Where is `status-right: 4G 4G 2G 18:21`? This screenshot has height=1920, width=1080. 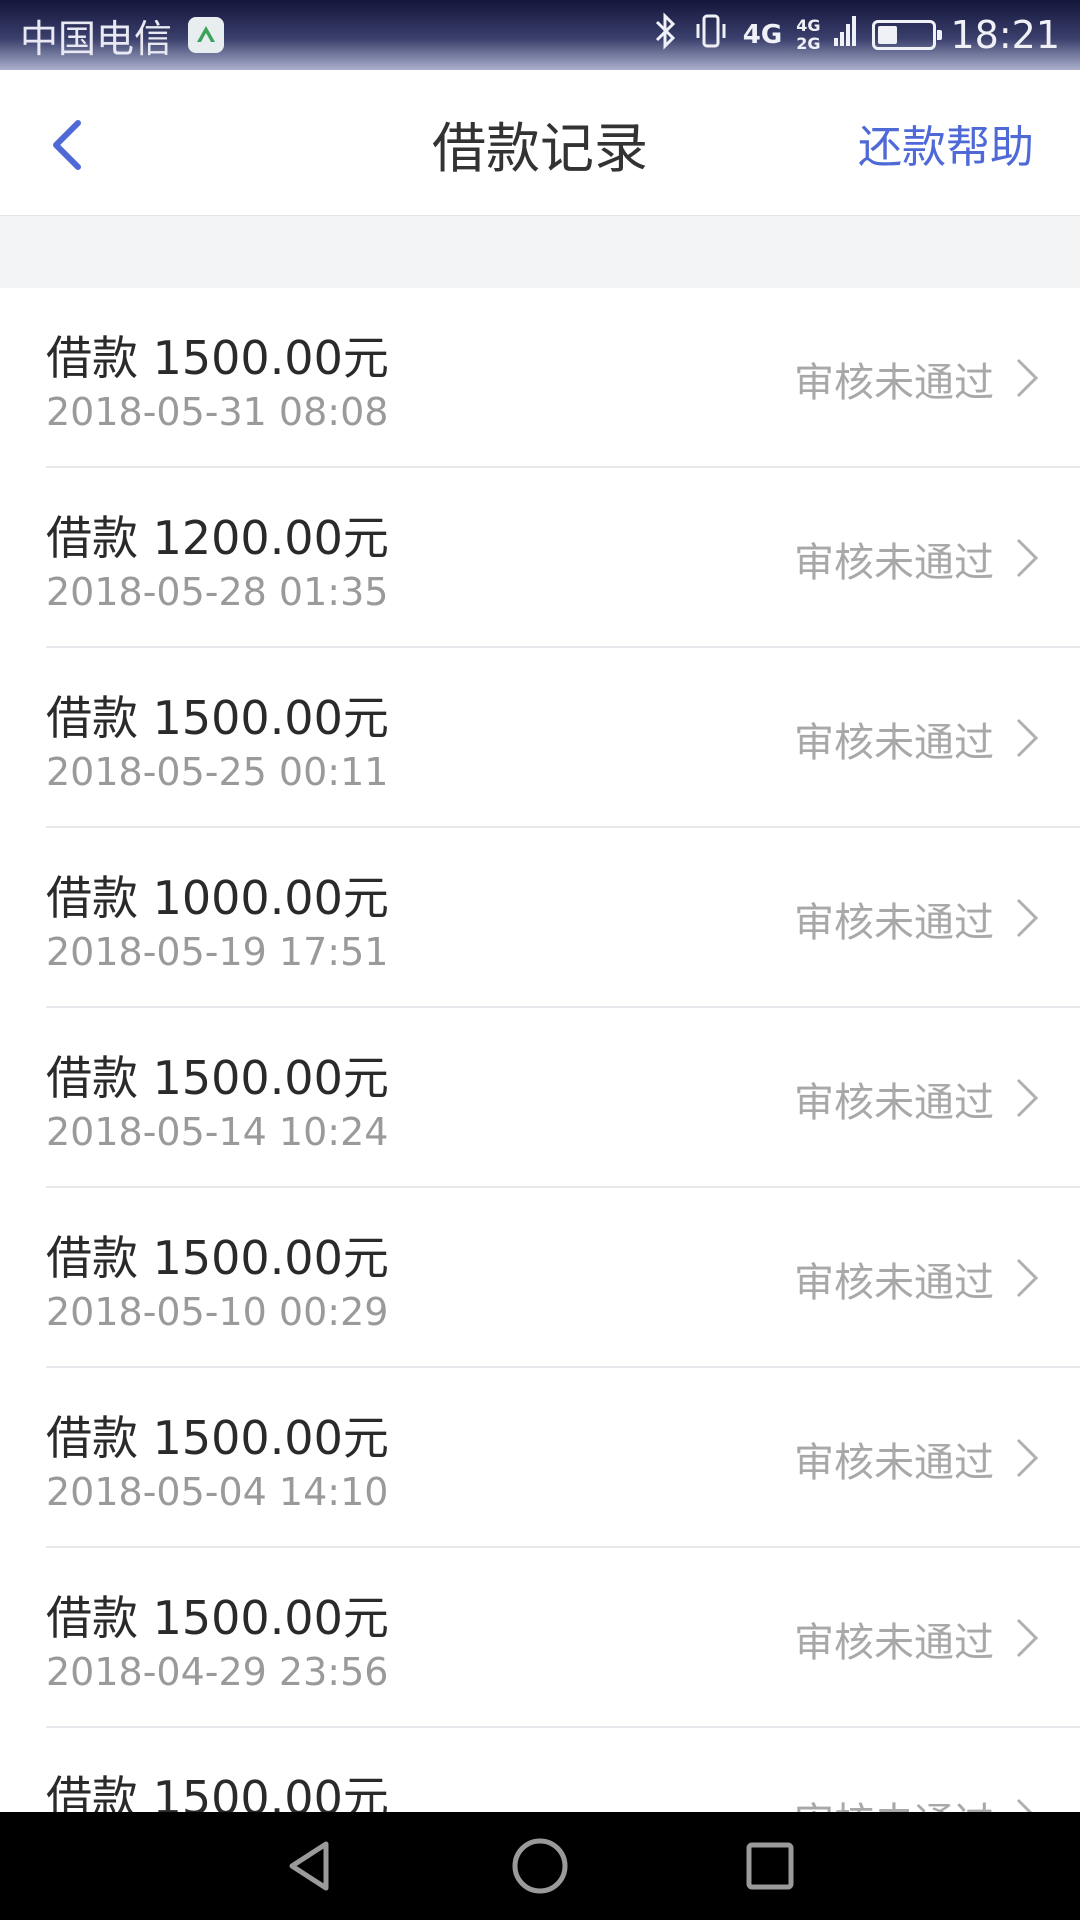 status-right: 4G 4G 2G 18:21 is located at coordinates (856, 35).